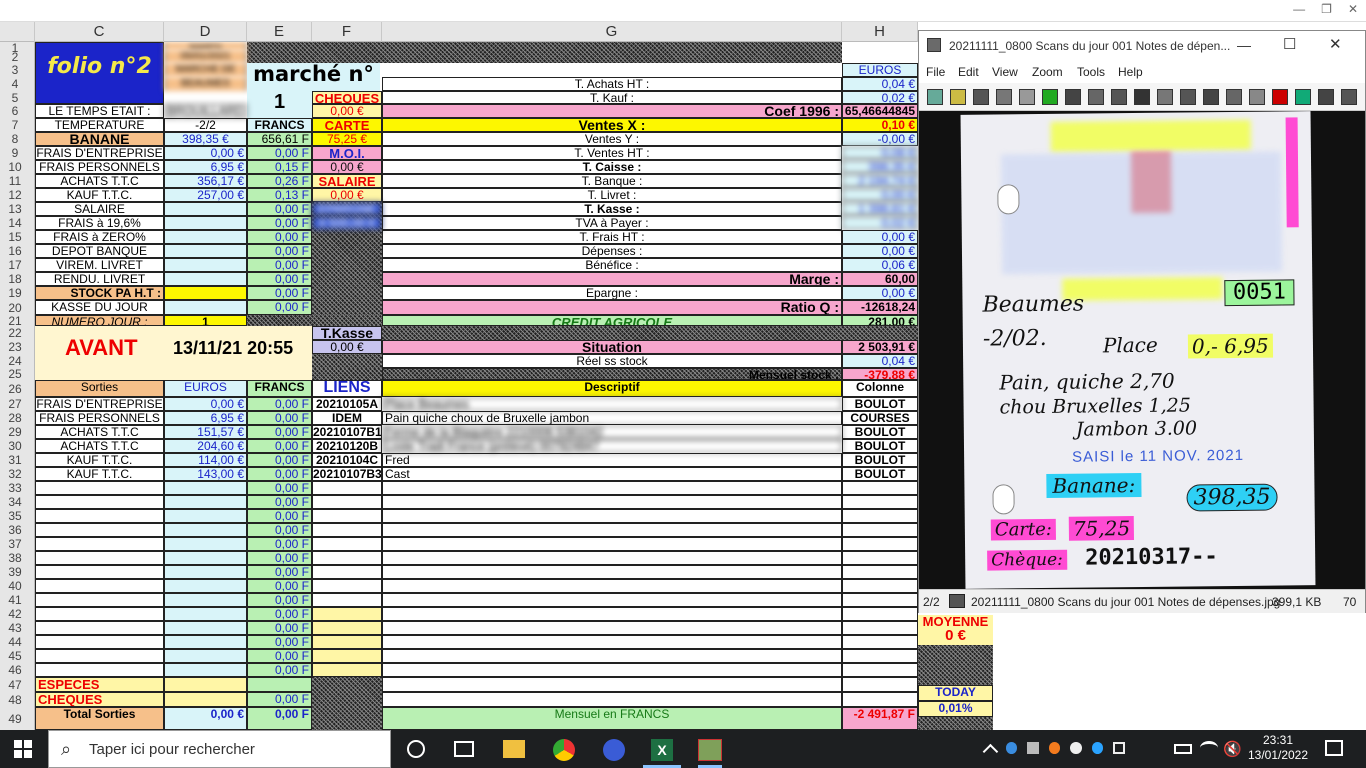 This screenshot has width=1366, height=768. What do you see at coordinates (205, 446) in the screenshot?
I see `sorties-euros: 204,60 €` at bounding box center [205, 446].